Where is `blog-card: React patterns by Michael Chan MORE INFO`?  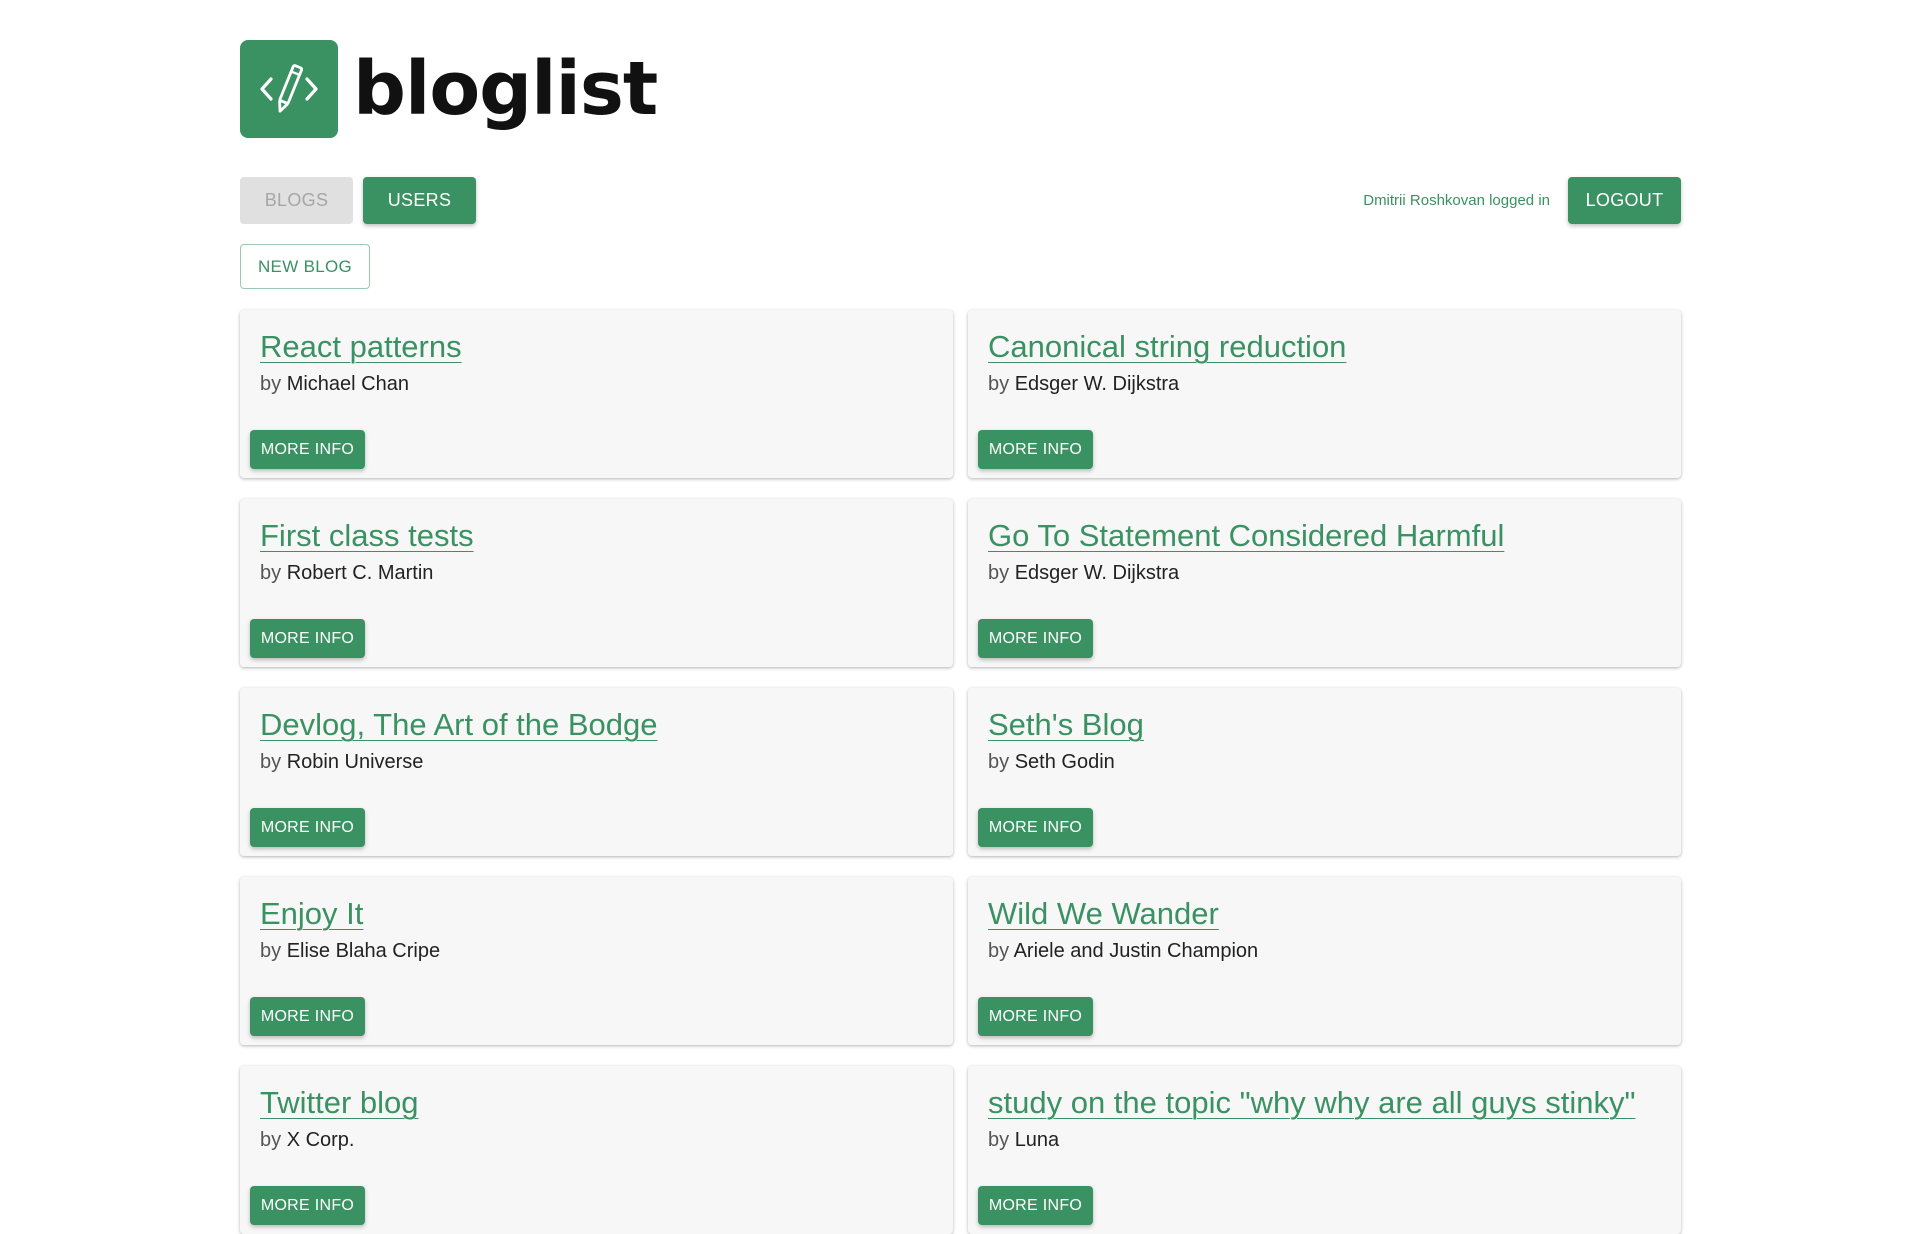 blog-card: React patterns by Michael Chan MORE INFO is located at coordinates (596, 394).